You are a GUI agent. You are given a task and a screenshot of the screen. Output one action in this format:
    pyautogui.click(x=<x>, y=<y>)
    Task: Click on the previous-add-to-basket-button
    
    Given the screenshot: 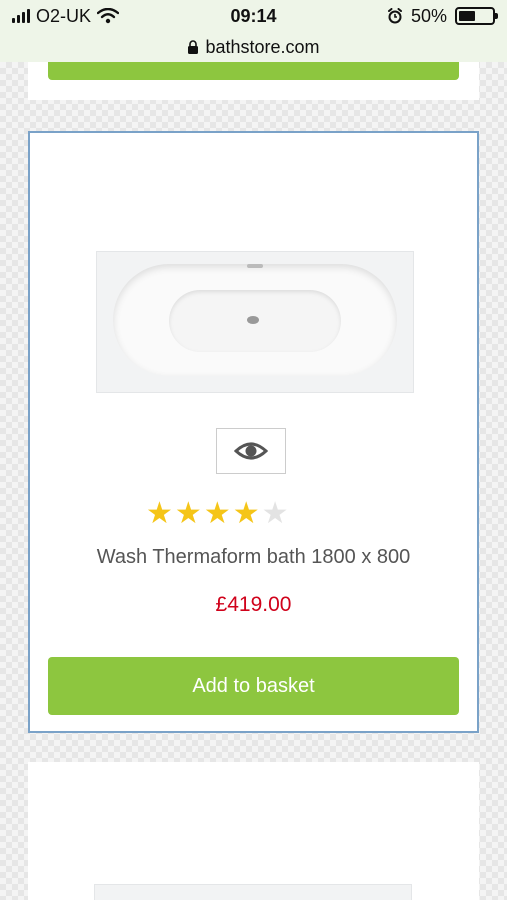 What is the action you would take?
    pyautogui.click(x=253, y=71)
    